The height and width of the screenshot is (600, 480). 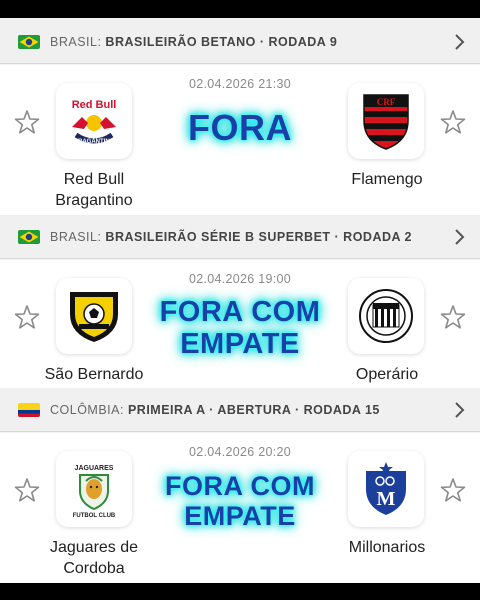 I want to click on league-competition: BRASILEIRÃO SÉRIE B SUPERBET · RODADA 2, so click(x=258, y=236).